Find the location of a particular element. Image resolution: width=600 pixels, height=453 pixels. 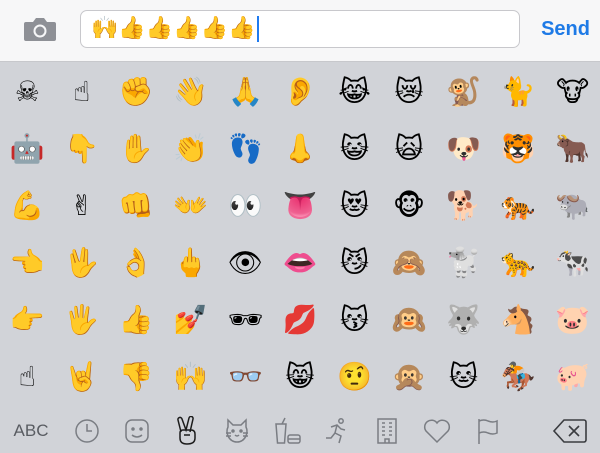

emoji-key: 🐴 is located at coordinates (518, 319).